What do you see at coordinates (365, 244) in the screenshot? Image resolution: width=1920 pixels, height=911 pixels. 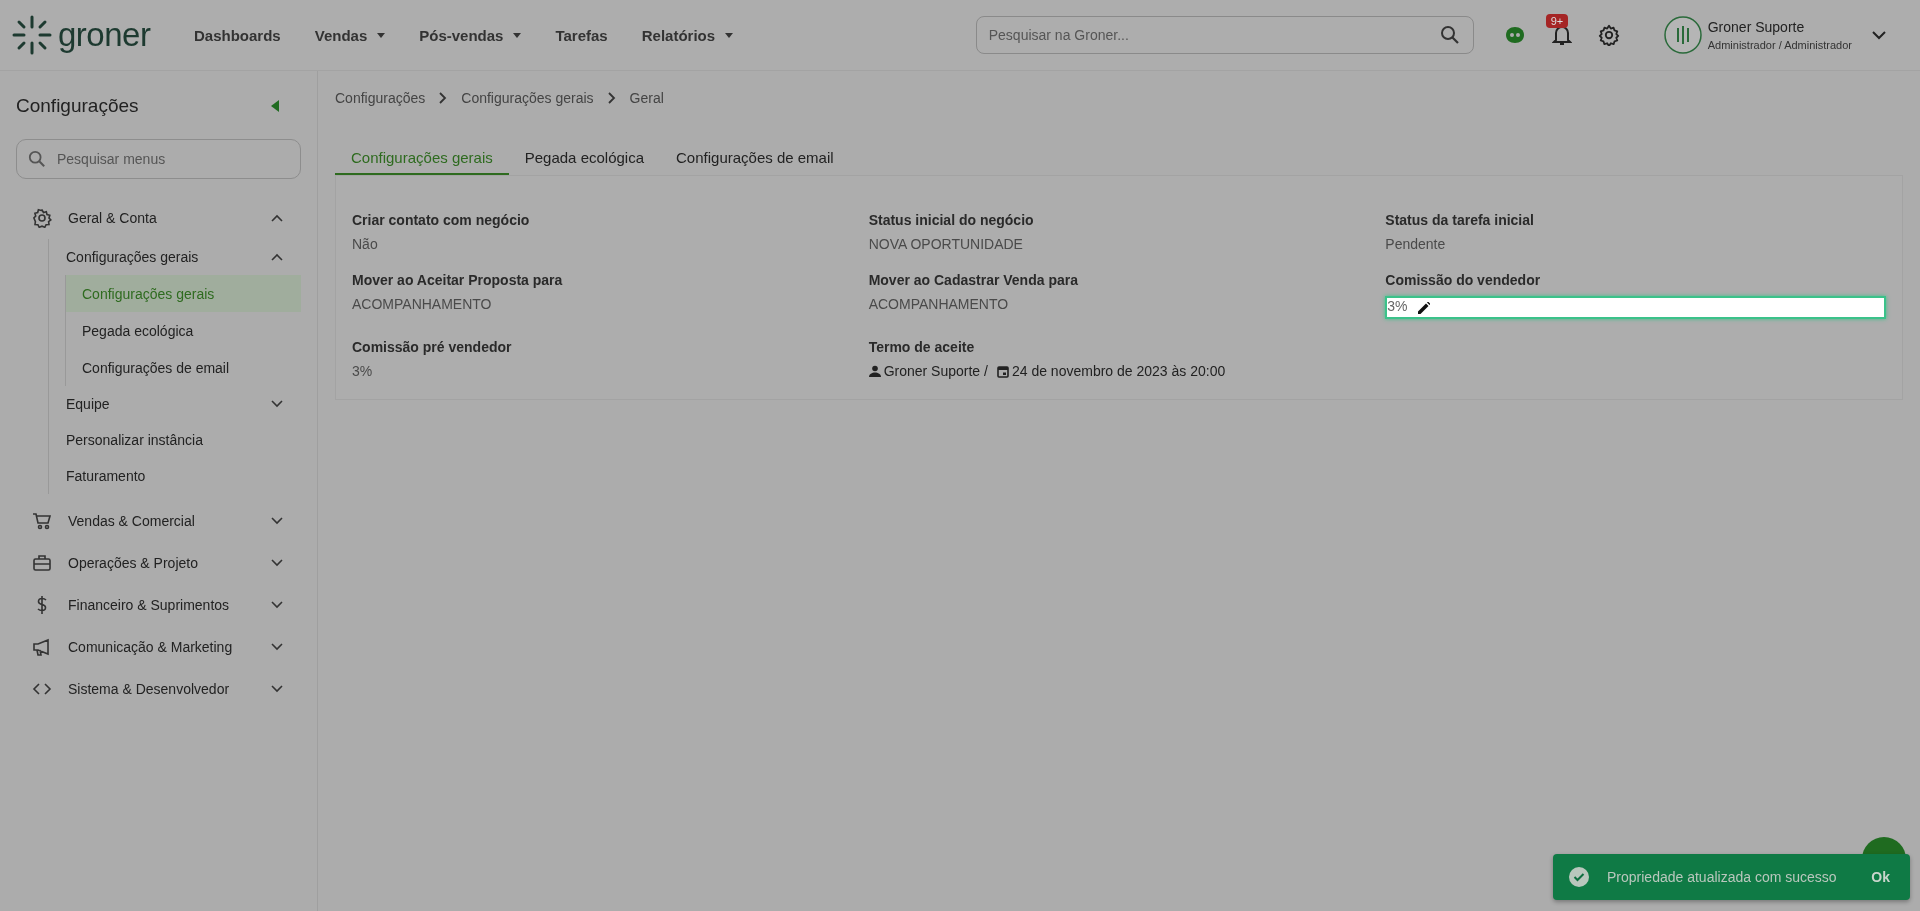 I see `field-value: Não` at bounding box center [365, 244].